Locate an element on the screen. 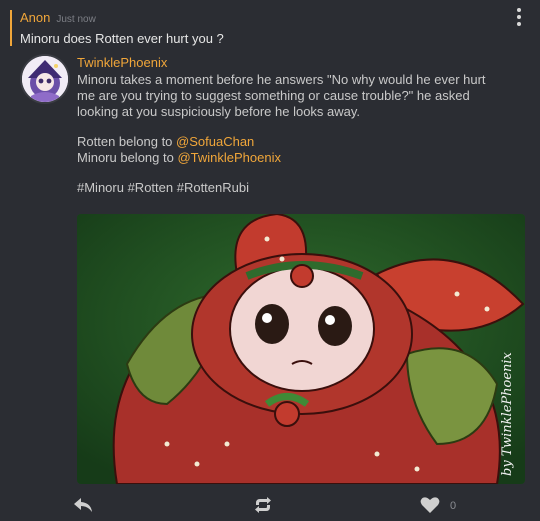 This screenshot has height=521, width=540. answer-author-name: TwinklePhoenix is located at coordinates (302, 63).